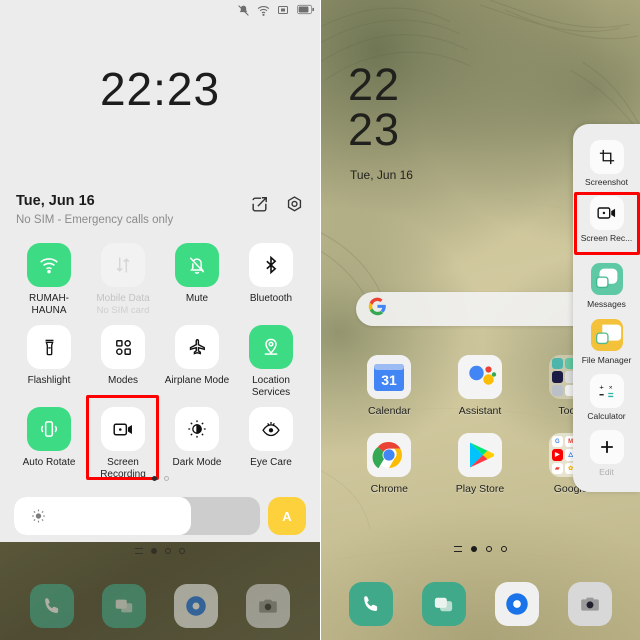  Describe the element at coordinates (123, 429) in the screenshot. I see `tile-screen-recording-button` at that location.